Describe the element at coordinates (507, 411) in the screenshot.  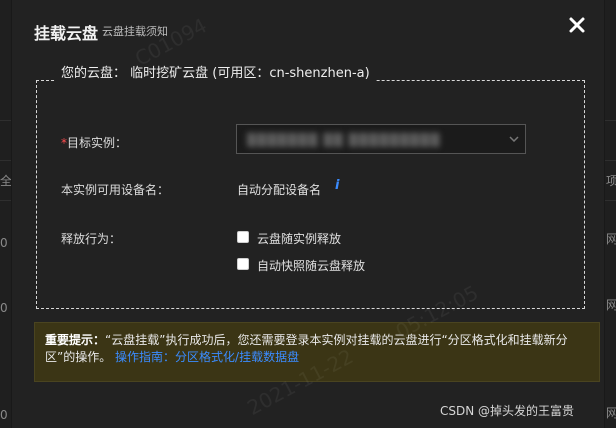
I see `csdn-credit: CSDN @掉头发的王富贵` at that location.